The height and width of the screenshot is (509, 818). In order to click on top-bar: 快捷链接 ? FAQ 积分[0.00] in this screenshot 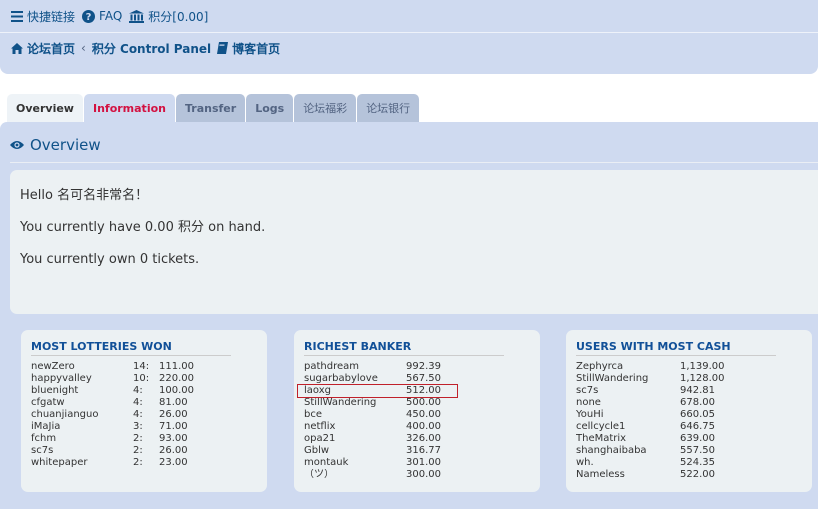, I will do `click(409, 16)`.